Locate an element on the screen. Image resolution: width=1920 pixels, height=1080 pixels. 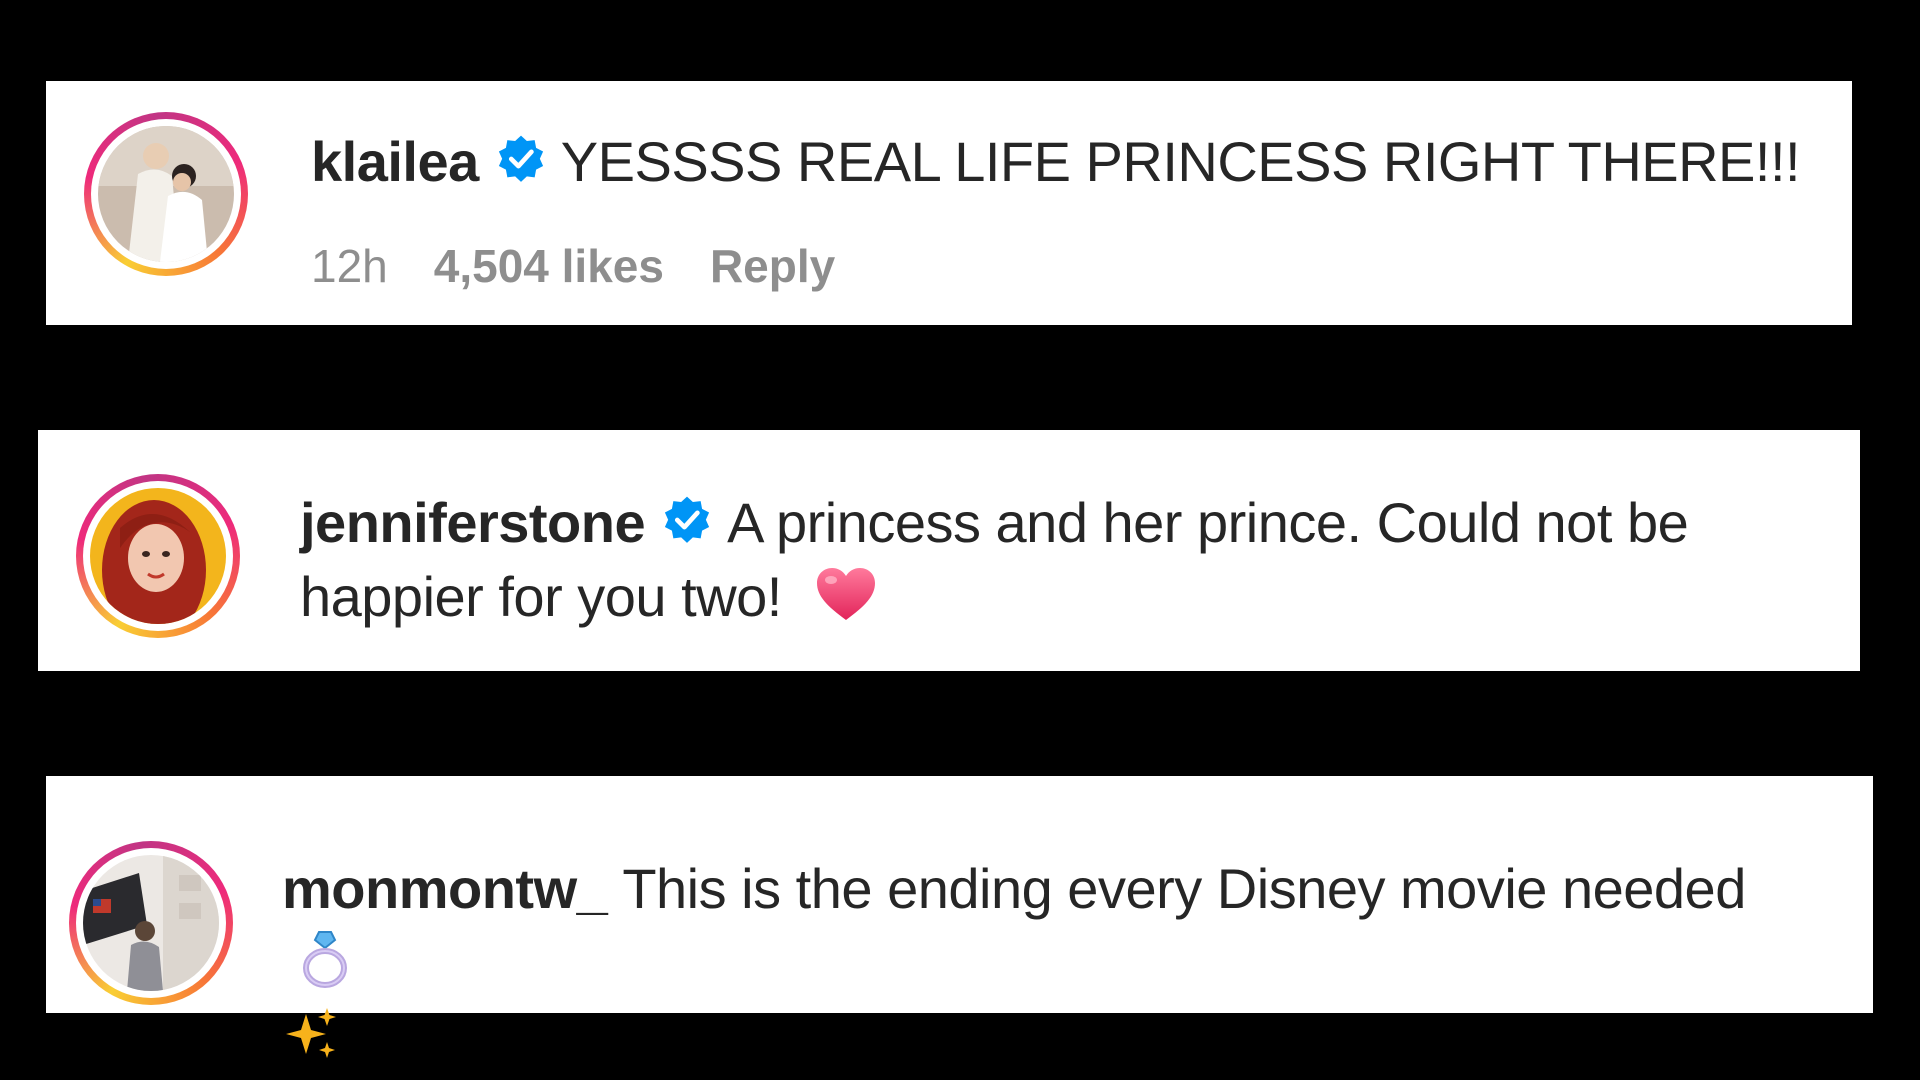
red-hair-portrait-icon is located at coordinates (158, 556).